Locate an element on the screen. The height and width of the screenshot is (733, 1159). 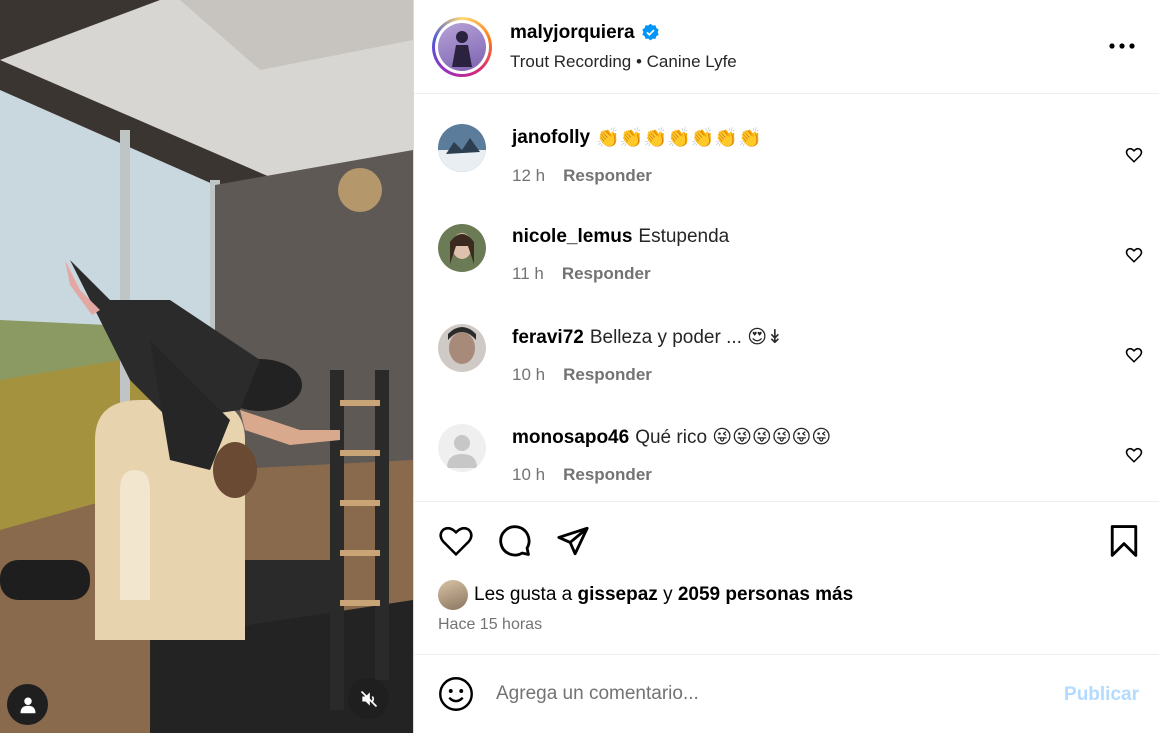
comment-text: 👏👏👏👏👏👏👏 is located at coordinates (679, 139).